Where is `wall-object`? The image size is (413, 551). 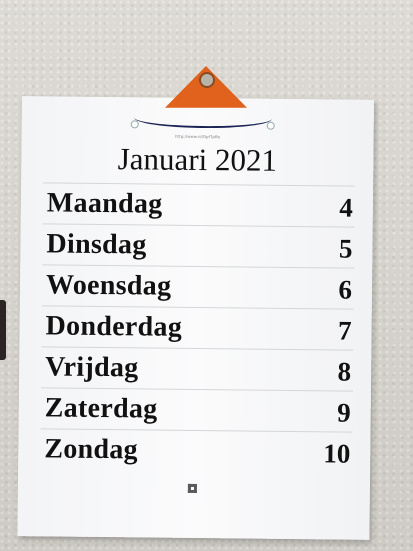 wall-object is located at coordinates (3, 330).